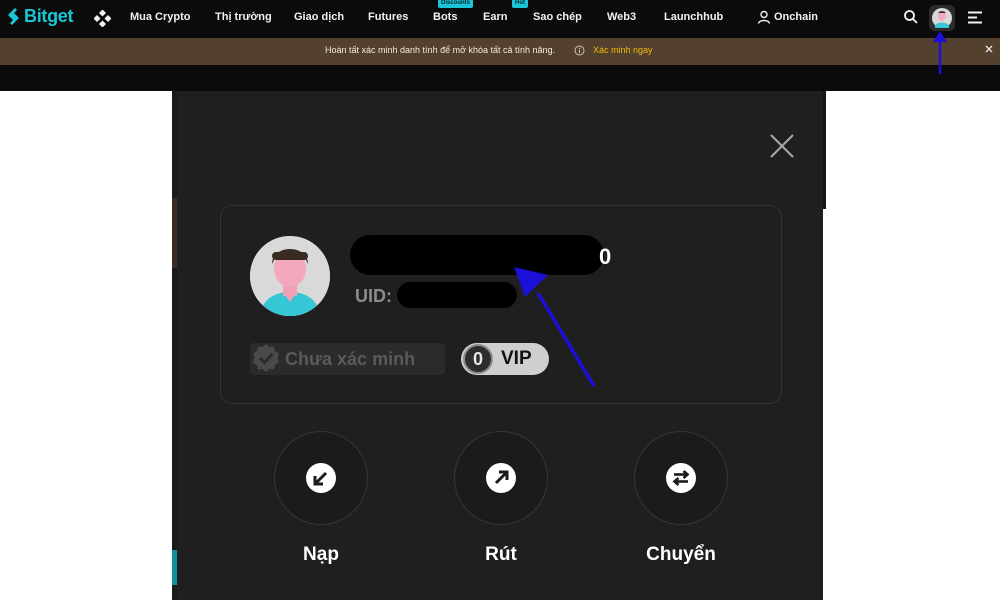 This screenshot has width=1000, height=600. I want to click on unverified-badge: Chưa xác minh, so click(347, 359).